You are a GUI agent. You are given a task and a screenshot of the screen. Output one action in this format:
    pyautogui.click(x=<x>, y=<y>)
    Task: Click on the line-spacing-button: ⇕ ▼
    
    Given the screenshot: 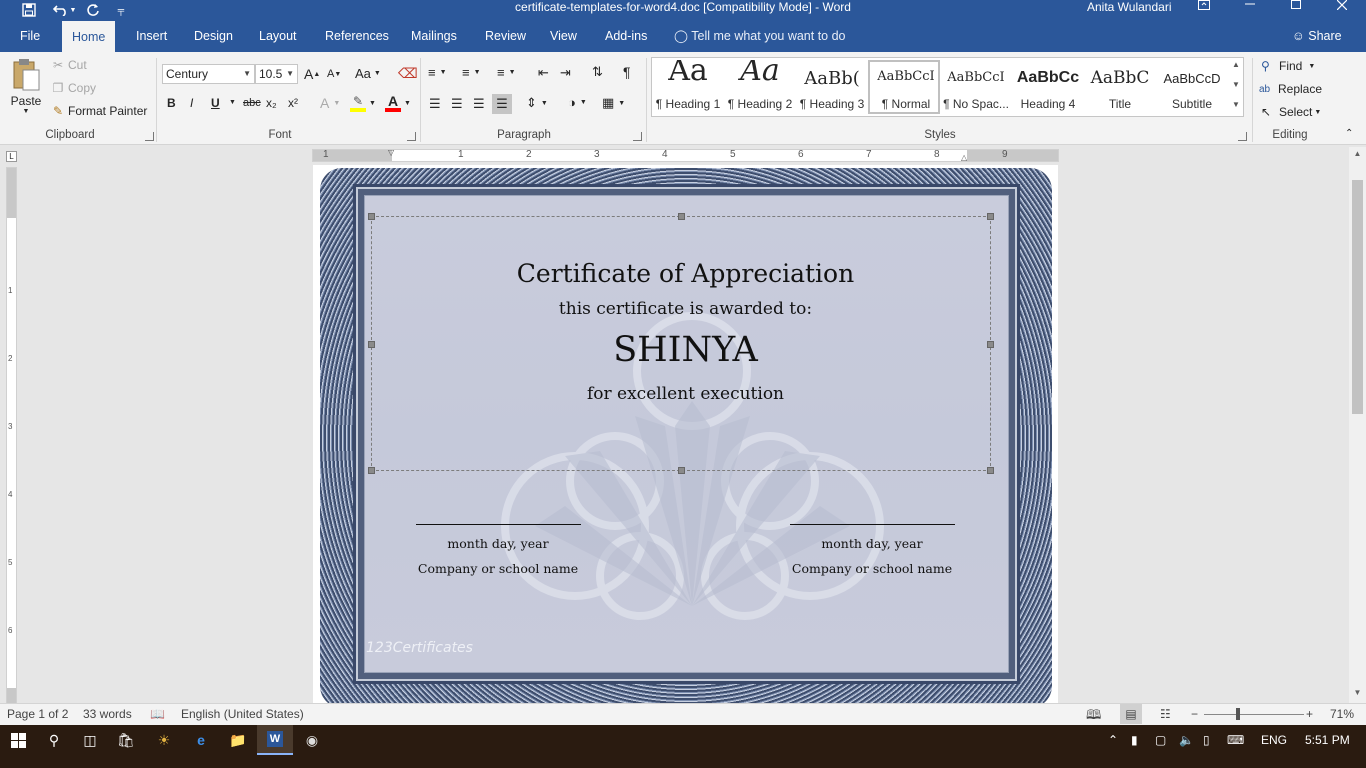 What is the action you would take?
    pyautogui.click(x=537, y=103)
    